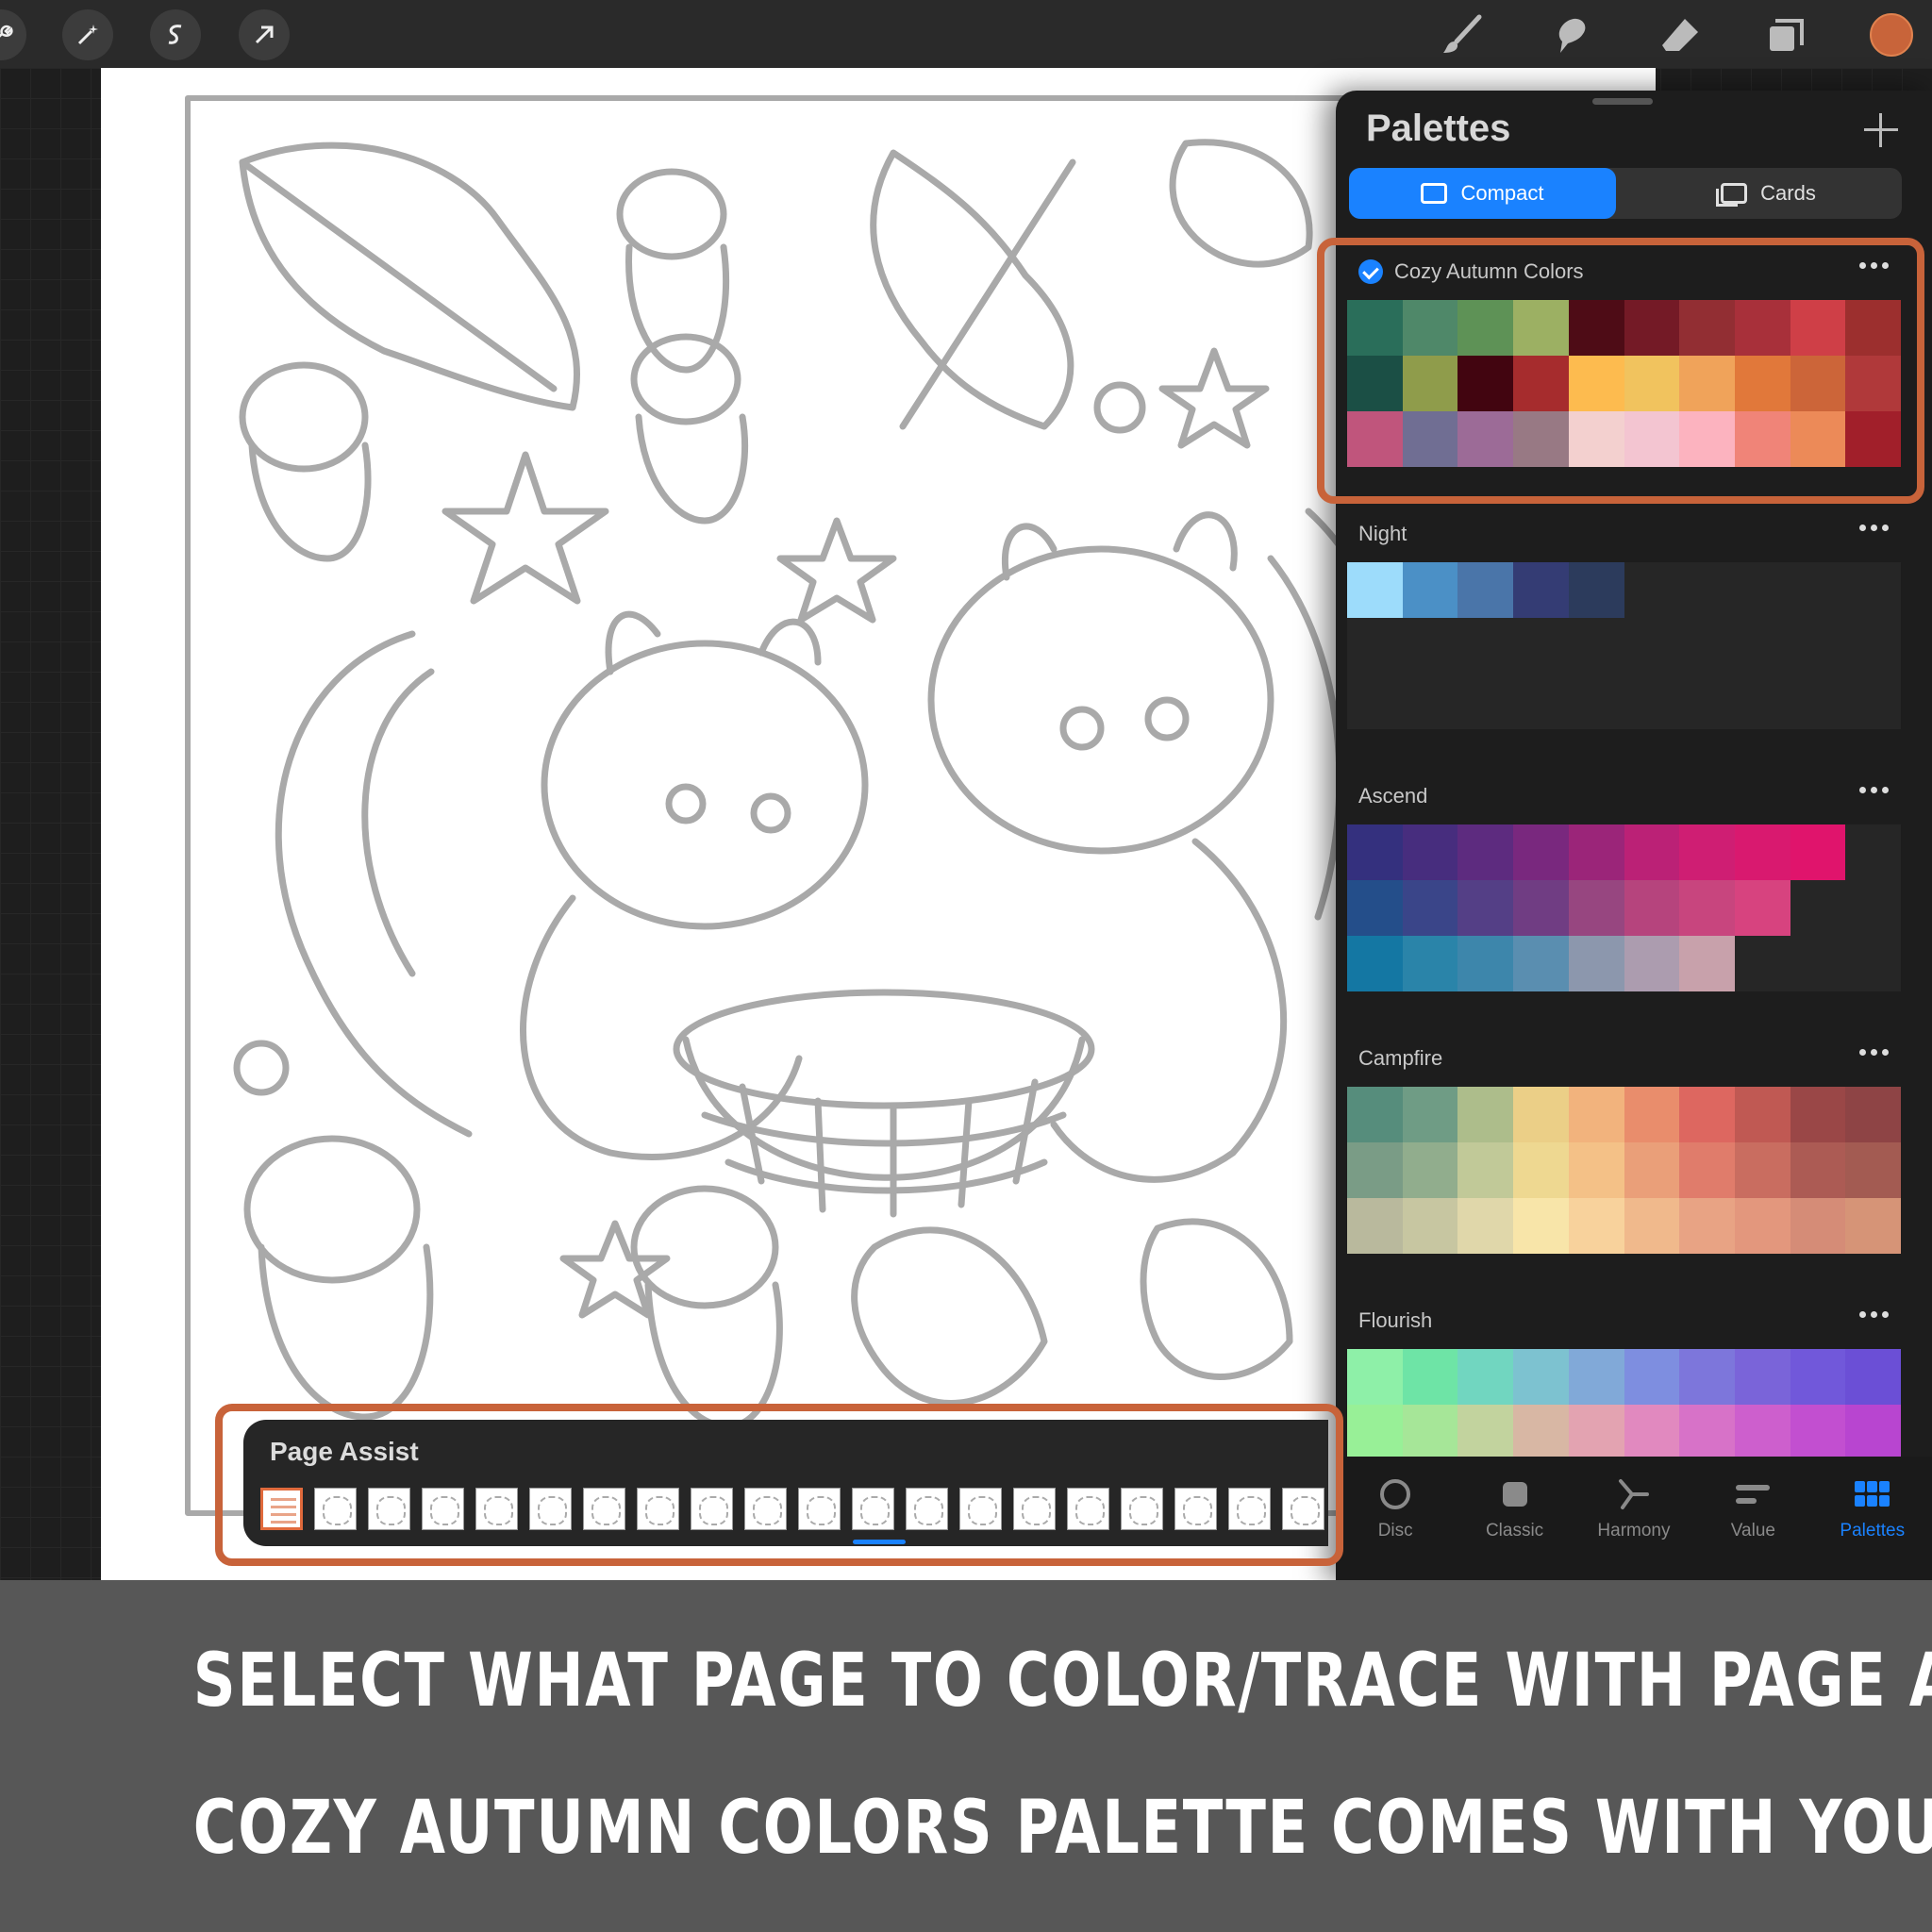  Describe the element at coordinates (1768, 194) in the screenshot. I see `cards-view-button: Cards` at that location.